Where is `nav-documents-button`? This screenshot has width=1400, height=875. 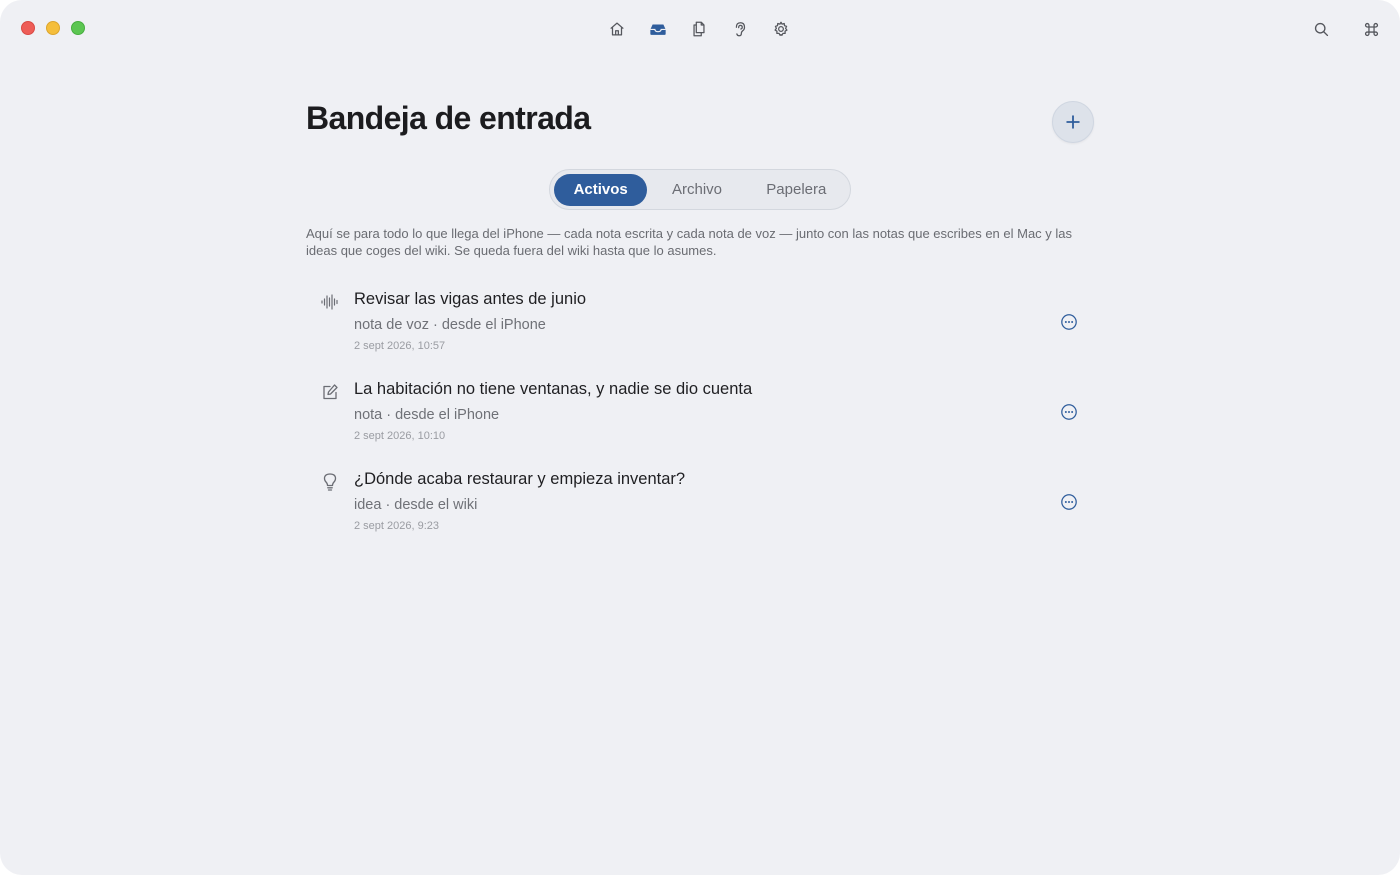 nav-documents-button is located at coordinates (699, 29).